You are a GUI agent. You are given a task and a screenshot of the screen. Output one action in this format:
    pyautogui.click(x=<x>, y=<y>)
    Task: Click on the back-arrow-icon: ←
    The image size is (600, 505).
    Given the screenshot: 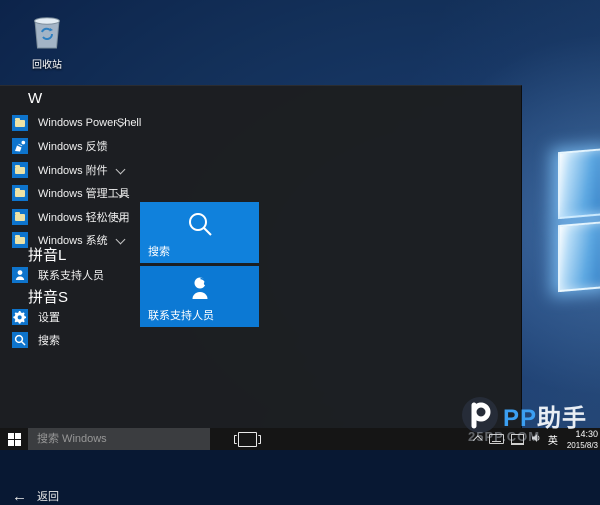 What is the action you would take?
    pyautogui.click(x=19, y=496)
    